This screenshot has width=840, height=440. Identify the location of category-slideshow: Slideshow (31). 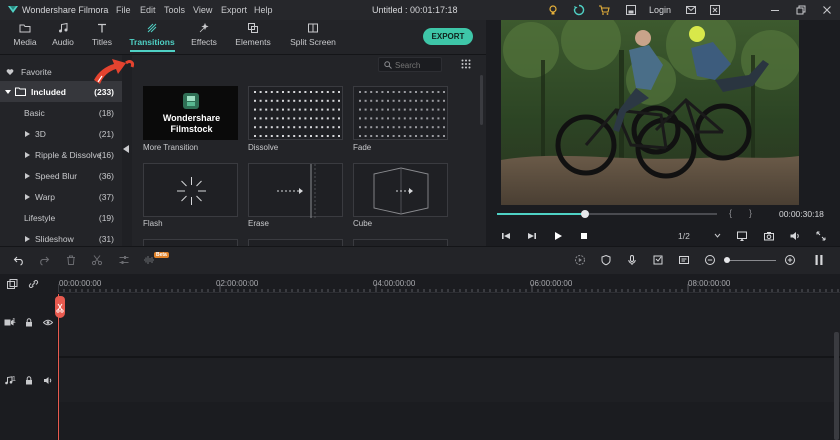
(61, 237).